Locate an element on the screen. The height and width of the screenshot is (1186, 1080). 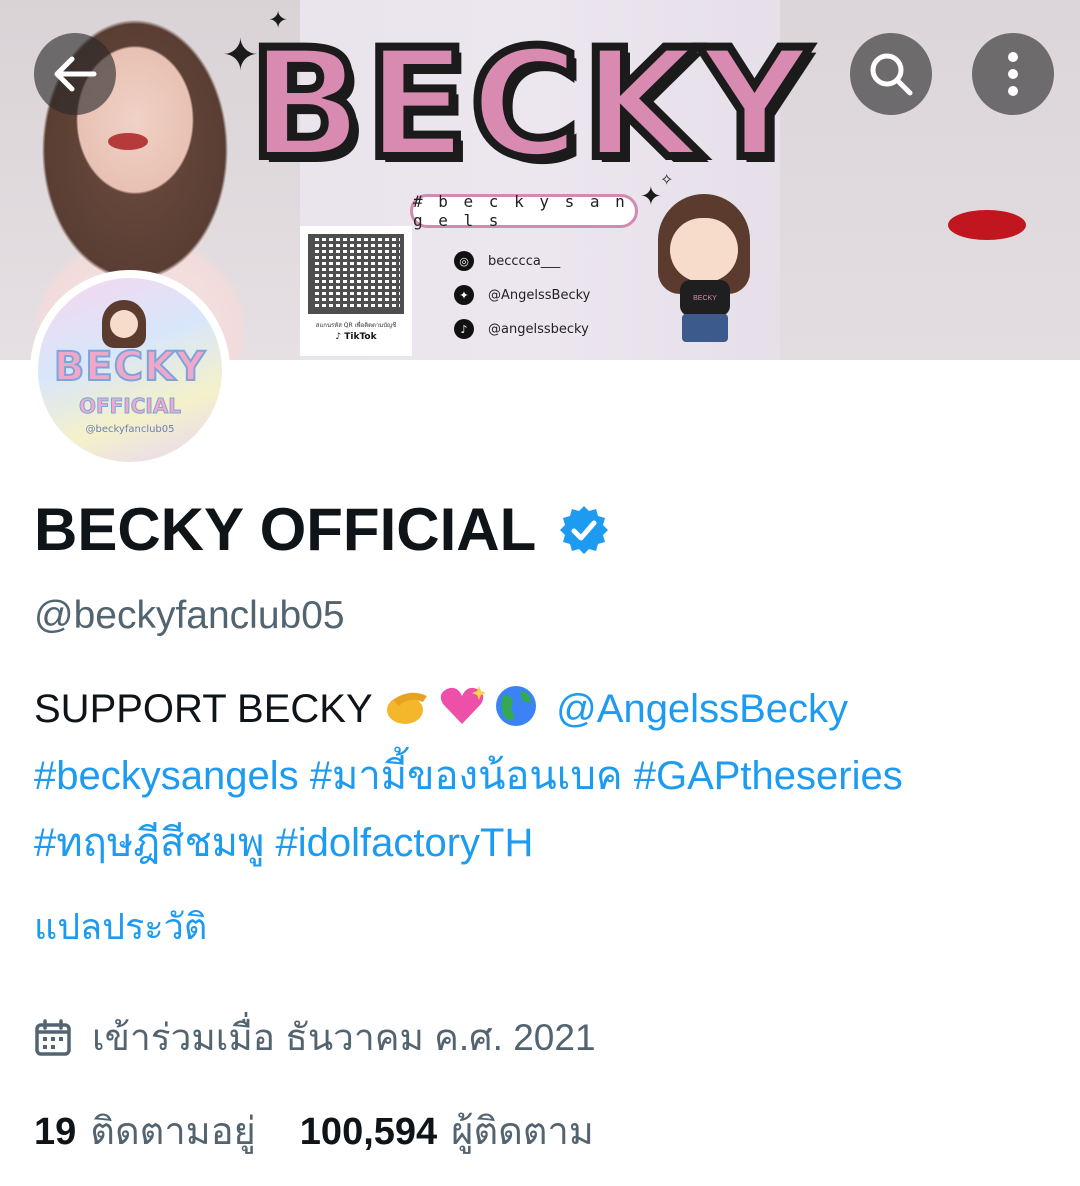
following-count: 19 is located at coordinates (55, 1132).